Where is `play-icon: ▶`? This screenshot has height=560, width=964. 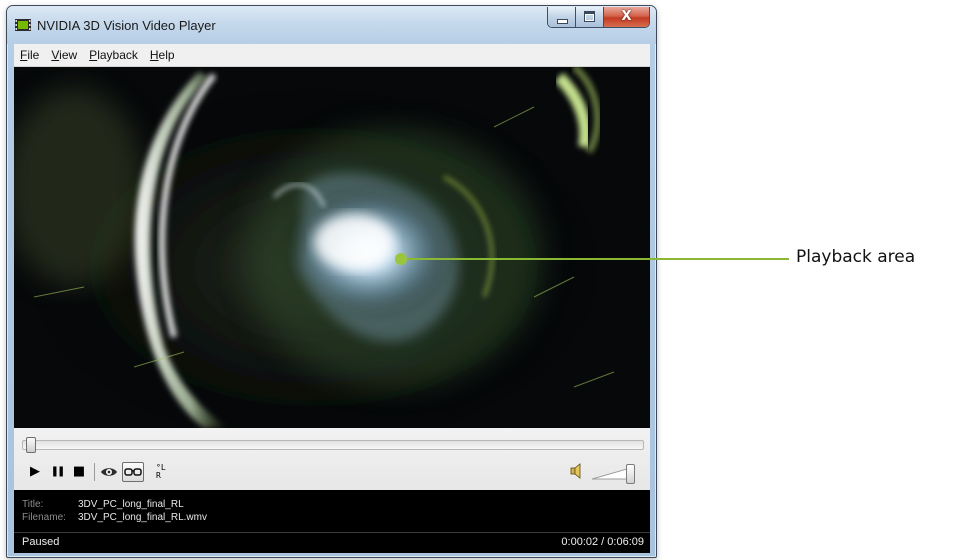 play-icon: ▶ is located at coordinates (35, 471).